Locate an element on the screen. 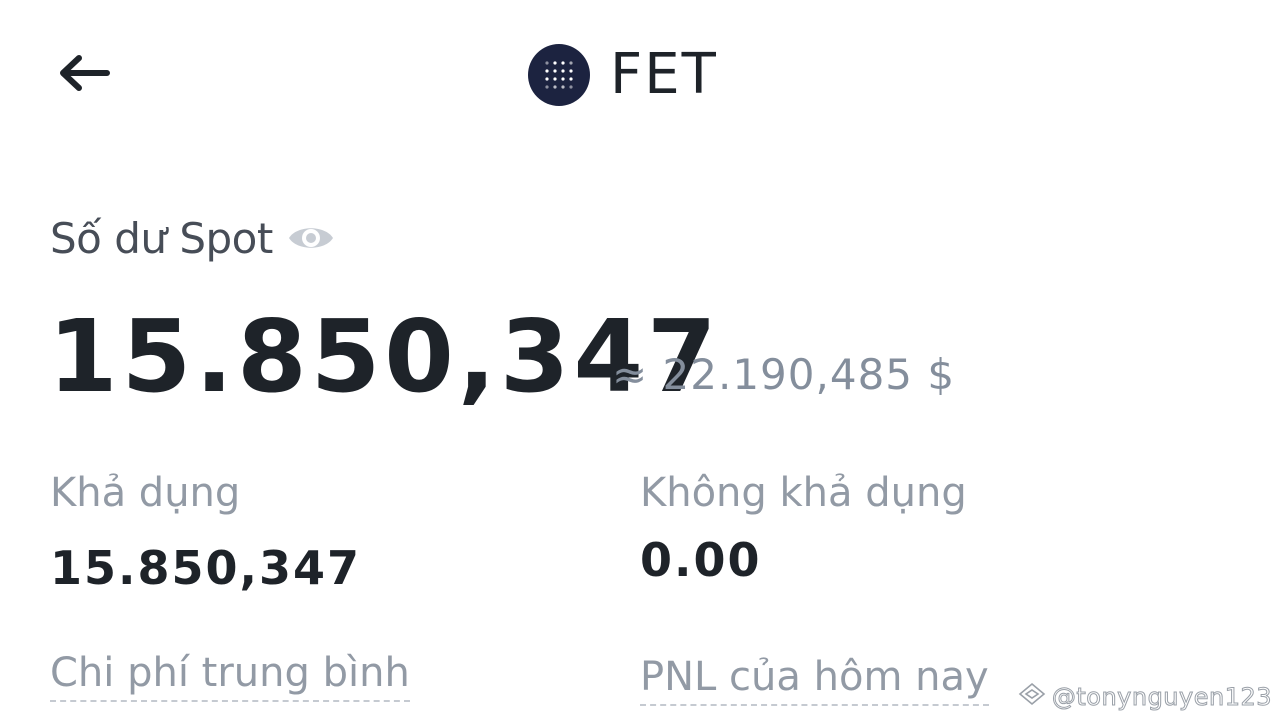 The image size is (1280, 720). spot-balance-label-row: Số dư Spot is located at coordinates (192, 238).